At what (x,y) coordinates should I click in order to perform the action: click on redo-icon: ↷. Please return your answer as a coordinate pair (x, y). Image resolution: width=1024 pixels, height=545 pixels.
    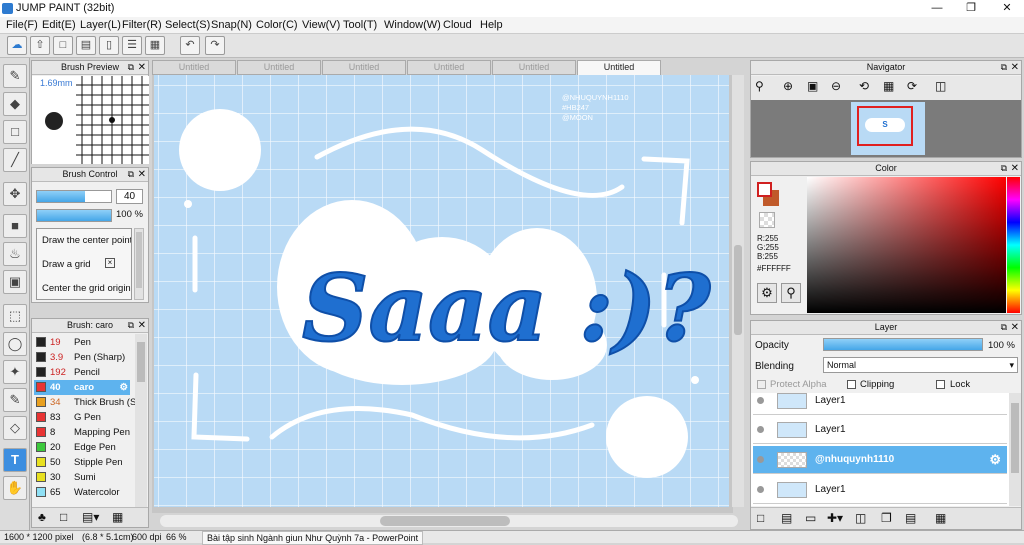
    Looking at the image, I should click on (215, 45).